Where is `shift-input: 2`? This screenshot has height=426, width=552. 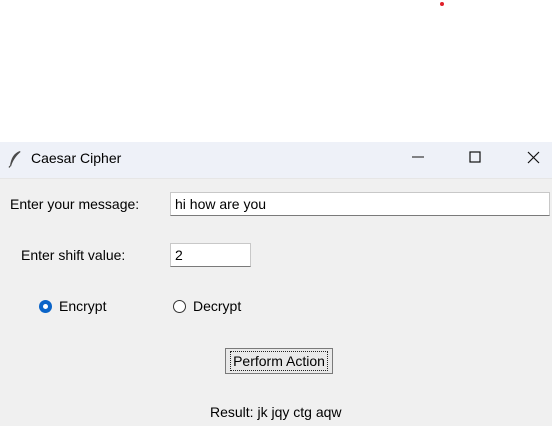
shift-input: 2 is located at coordinates (210, 255).